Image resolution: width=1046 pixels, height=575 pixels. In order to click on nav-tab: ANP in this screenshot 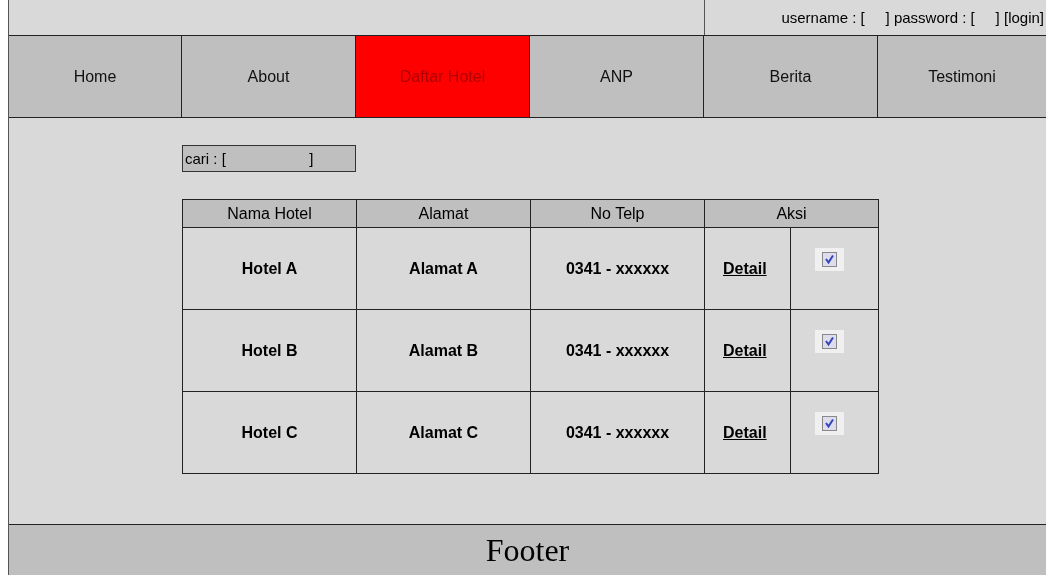, I will do `click(617, 76)`.